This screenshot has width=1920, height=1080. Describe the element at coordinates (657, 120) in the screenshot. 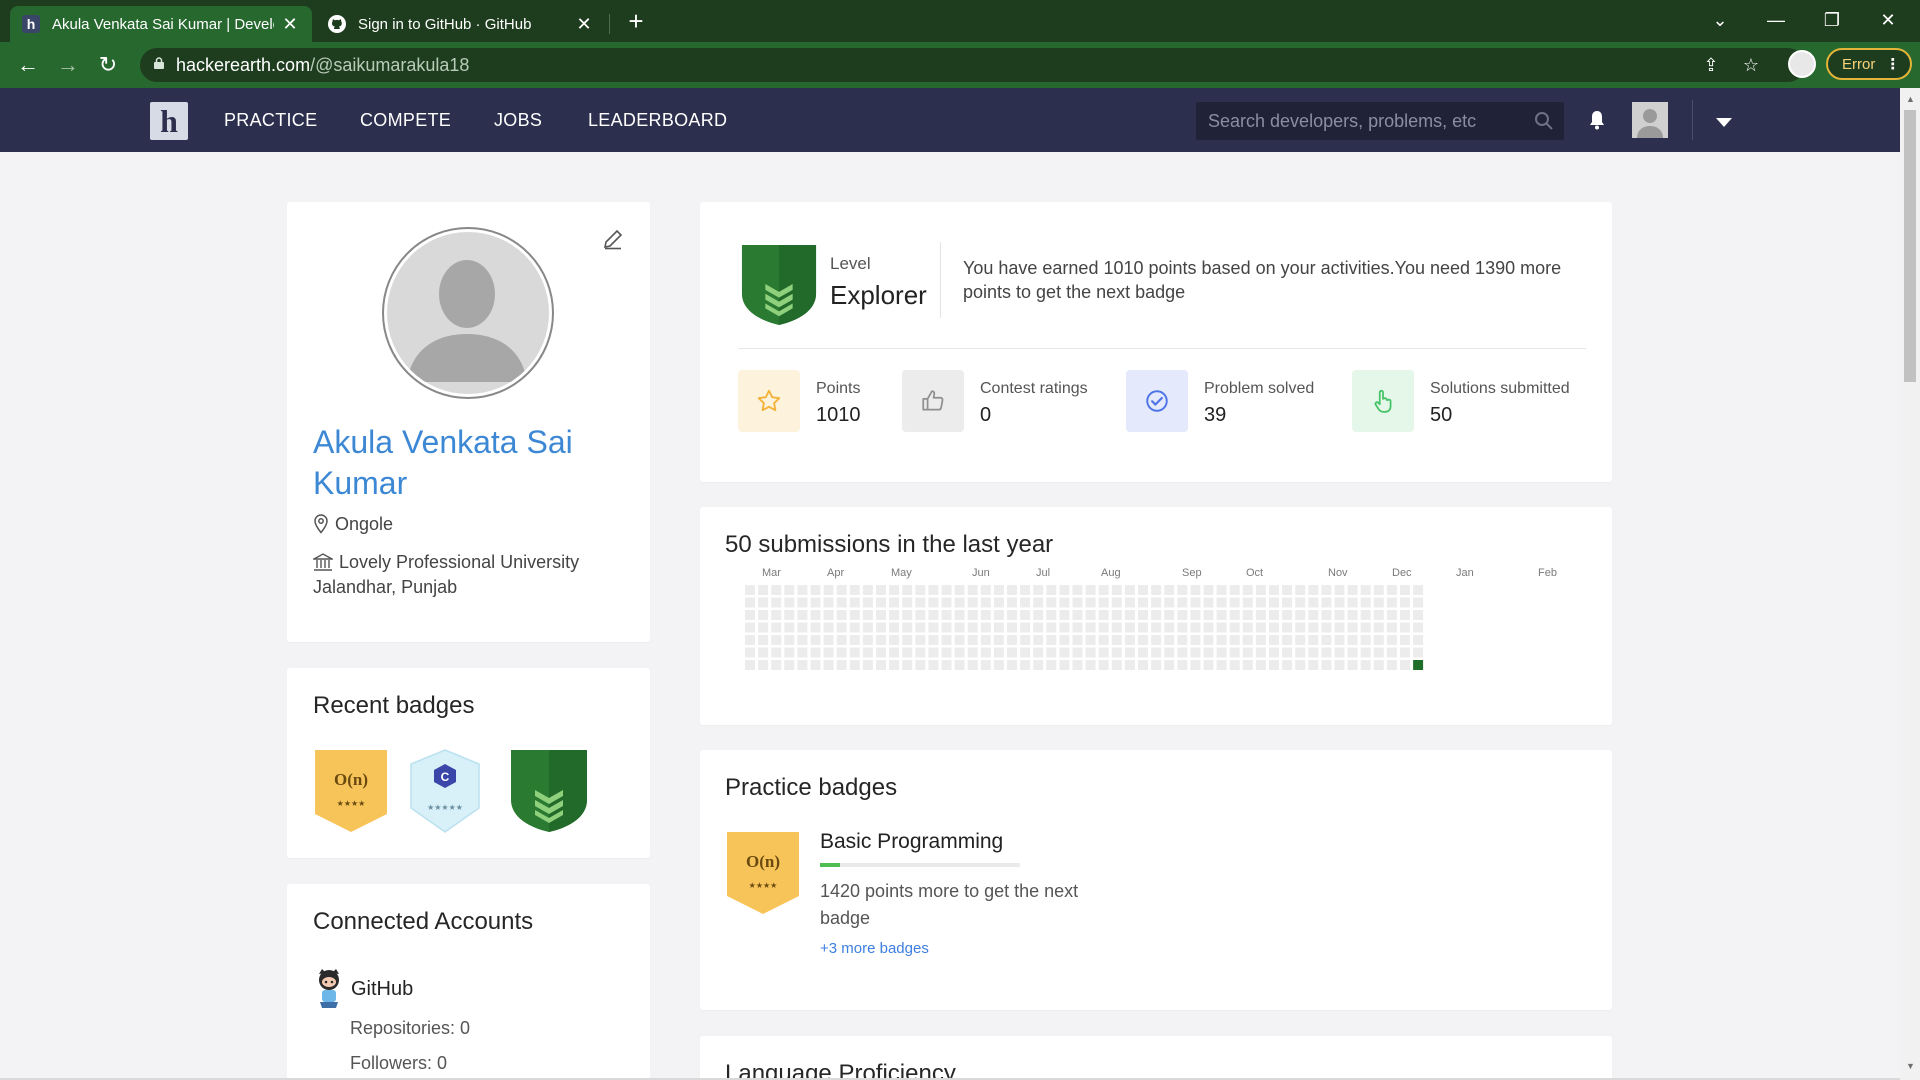

I see `nav-leaderboard: LEADERBOARD` at that location.